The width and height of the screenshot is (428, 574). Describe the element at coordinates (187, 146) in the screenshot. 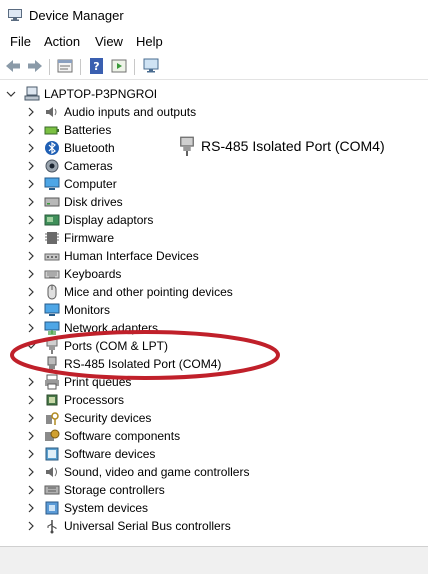

I see `serial-port-icon` at that location.